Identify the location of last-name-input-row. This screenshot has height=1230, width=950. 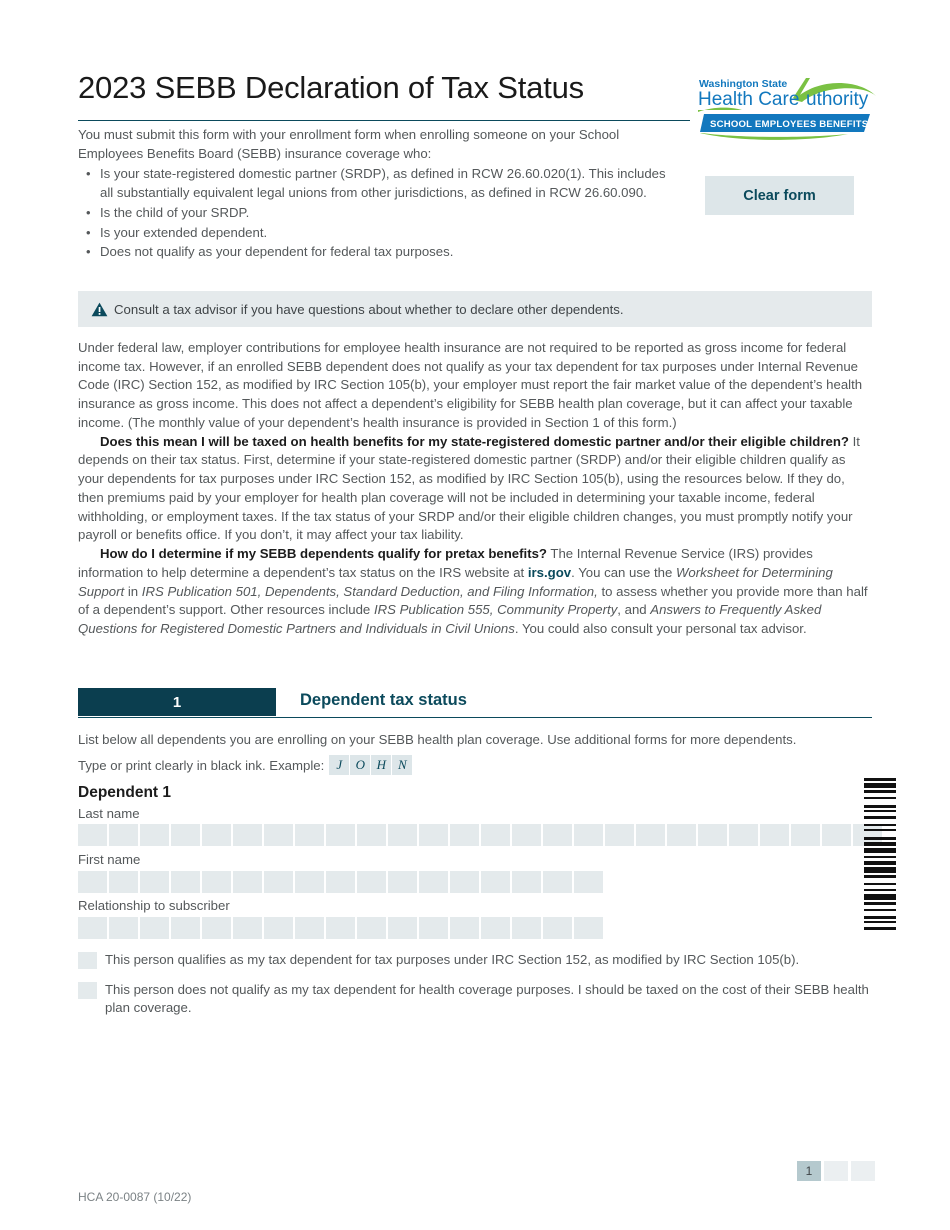
(481, 835).